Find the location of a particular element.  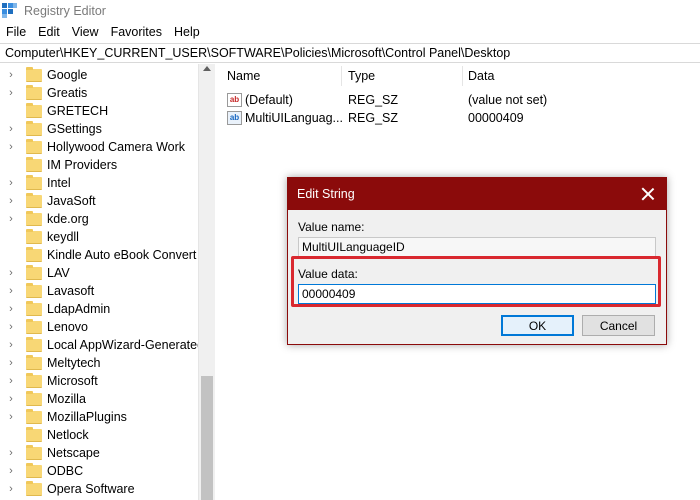

tree-item: › MozillaPlugins is located at coordinates (63, 417).